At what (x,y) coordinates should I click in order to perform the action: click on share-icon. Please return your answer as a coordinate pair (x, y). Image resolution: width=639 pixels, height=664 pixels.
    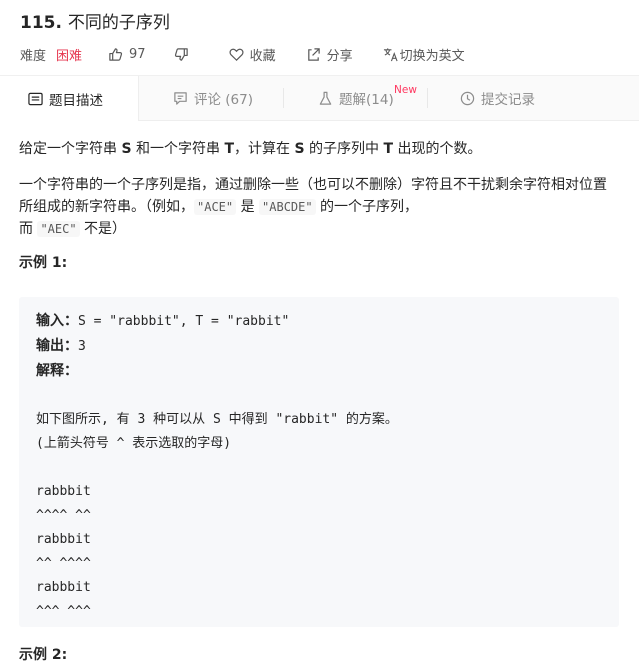
    Looking at the image, I should click on (313, 54).